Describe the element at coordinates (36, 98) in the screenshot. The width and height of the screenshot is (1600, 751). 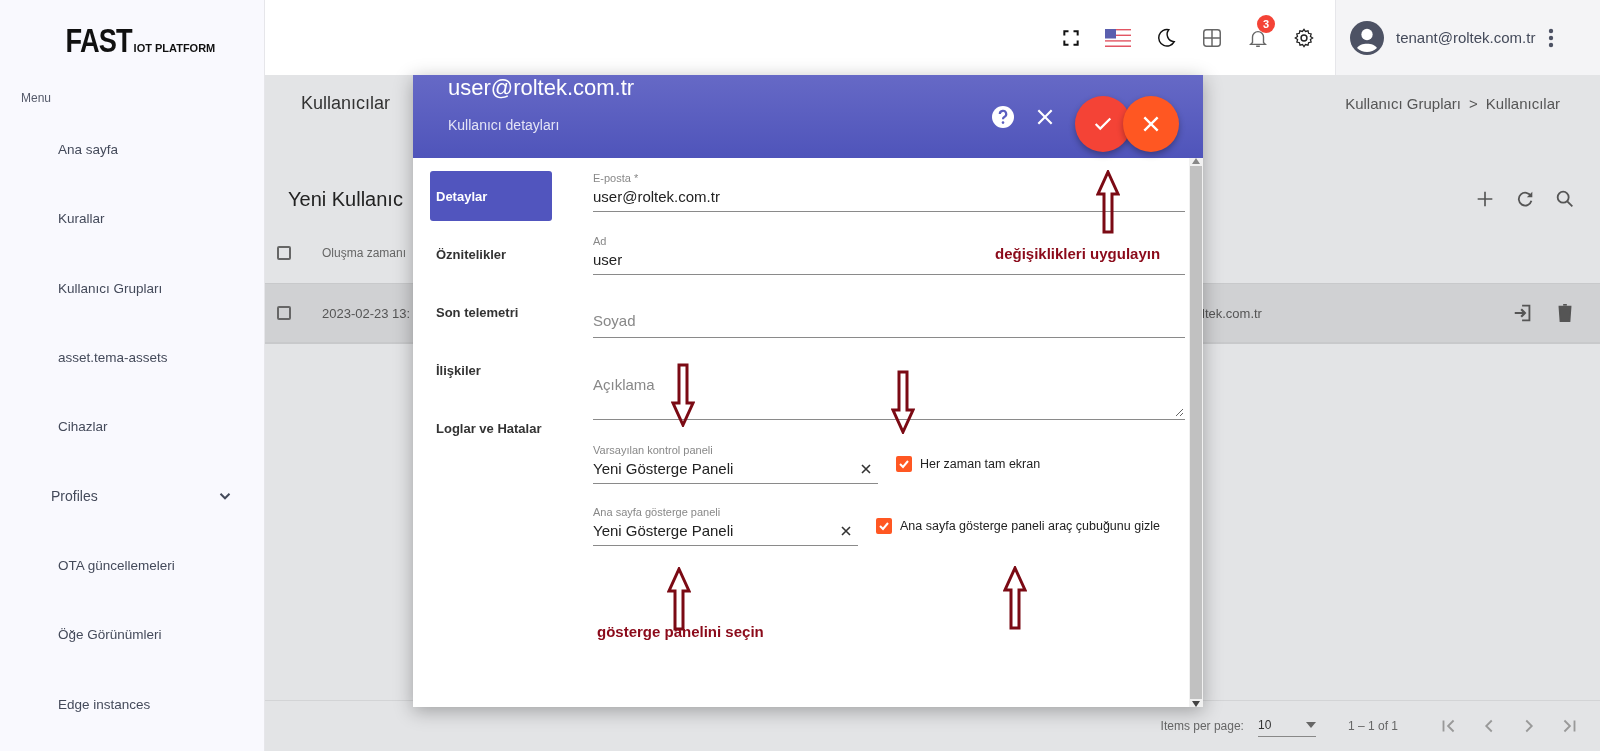
I see `menu-heading: Menu` at that location.